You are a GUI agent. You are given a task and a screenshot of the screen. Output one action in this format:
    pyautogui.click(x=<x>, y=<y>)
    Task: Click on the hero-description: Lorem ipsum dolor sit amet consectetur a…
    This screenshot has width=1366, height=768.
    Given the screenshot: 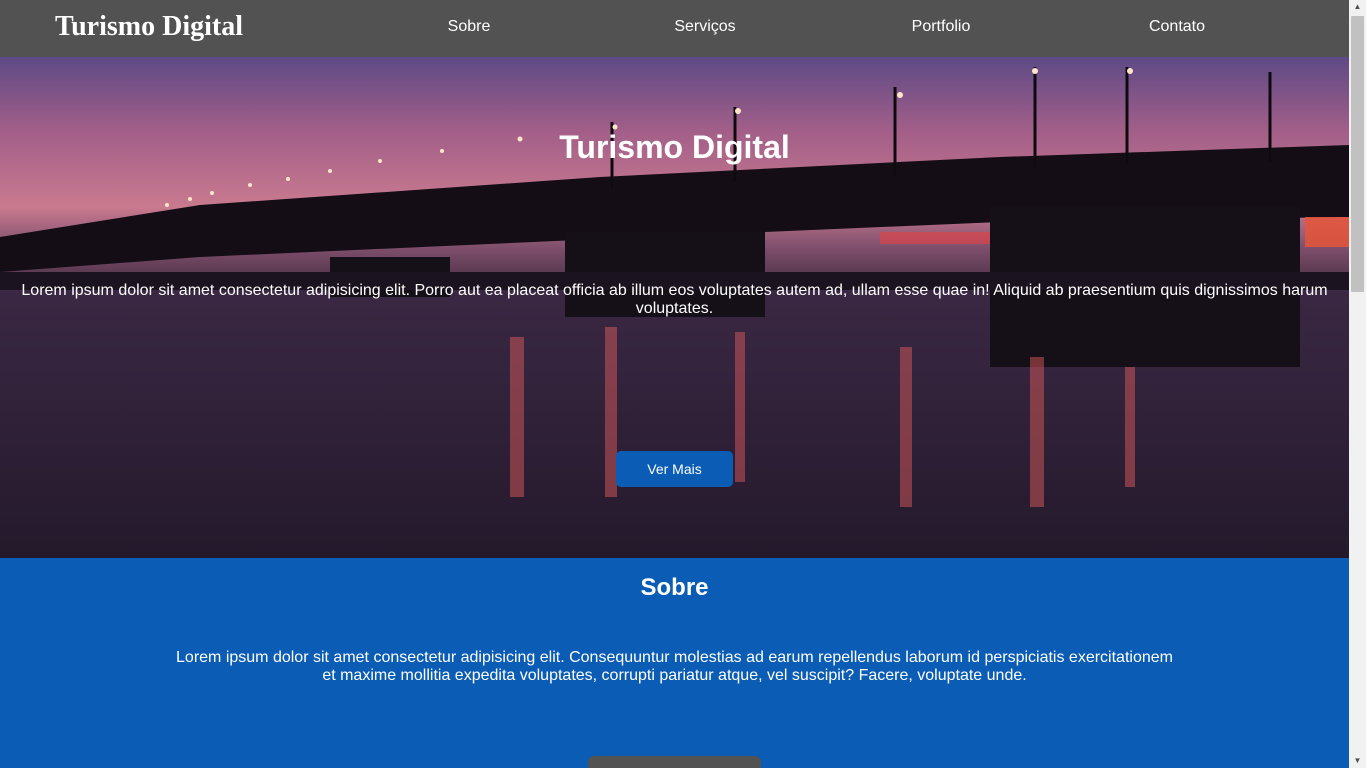 What is the action you would take?
    pyautogui.click(x=674, y=299)
    